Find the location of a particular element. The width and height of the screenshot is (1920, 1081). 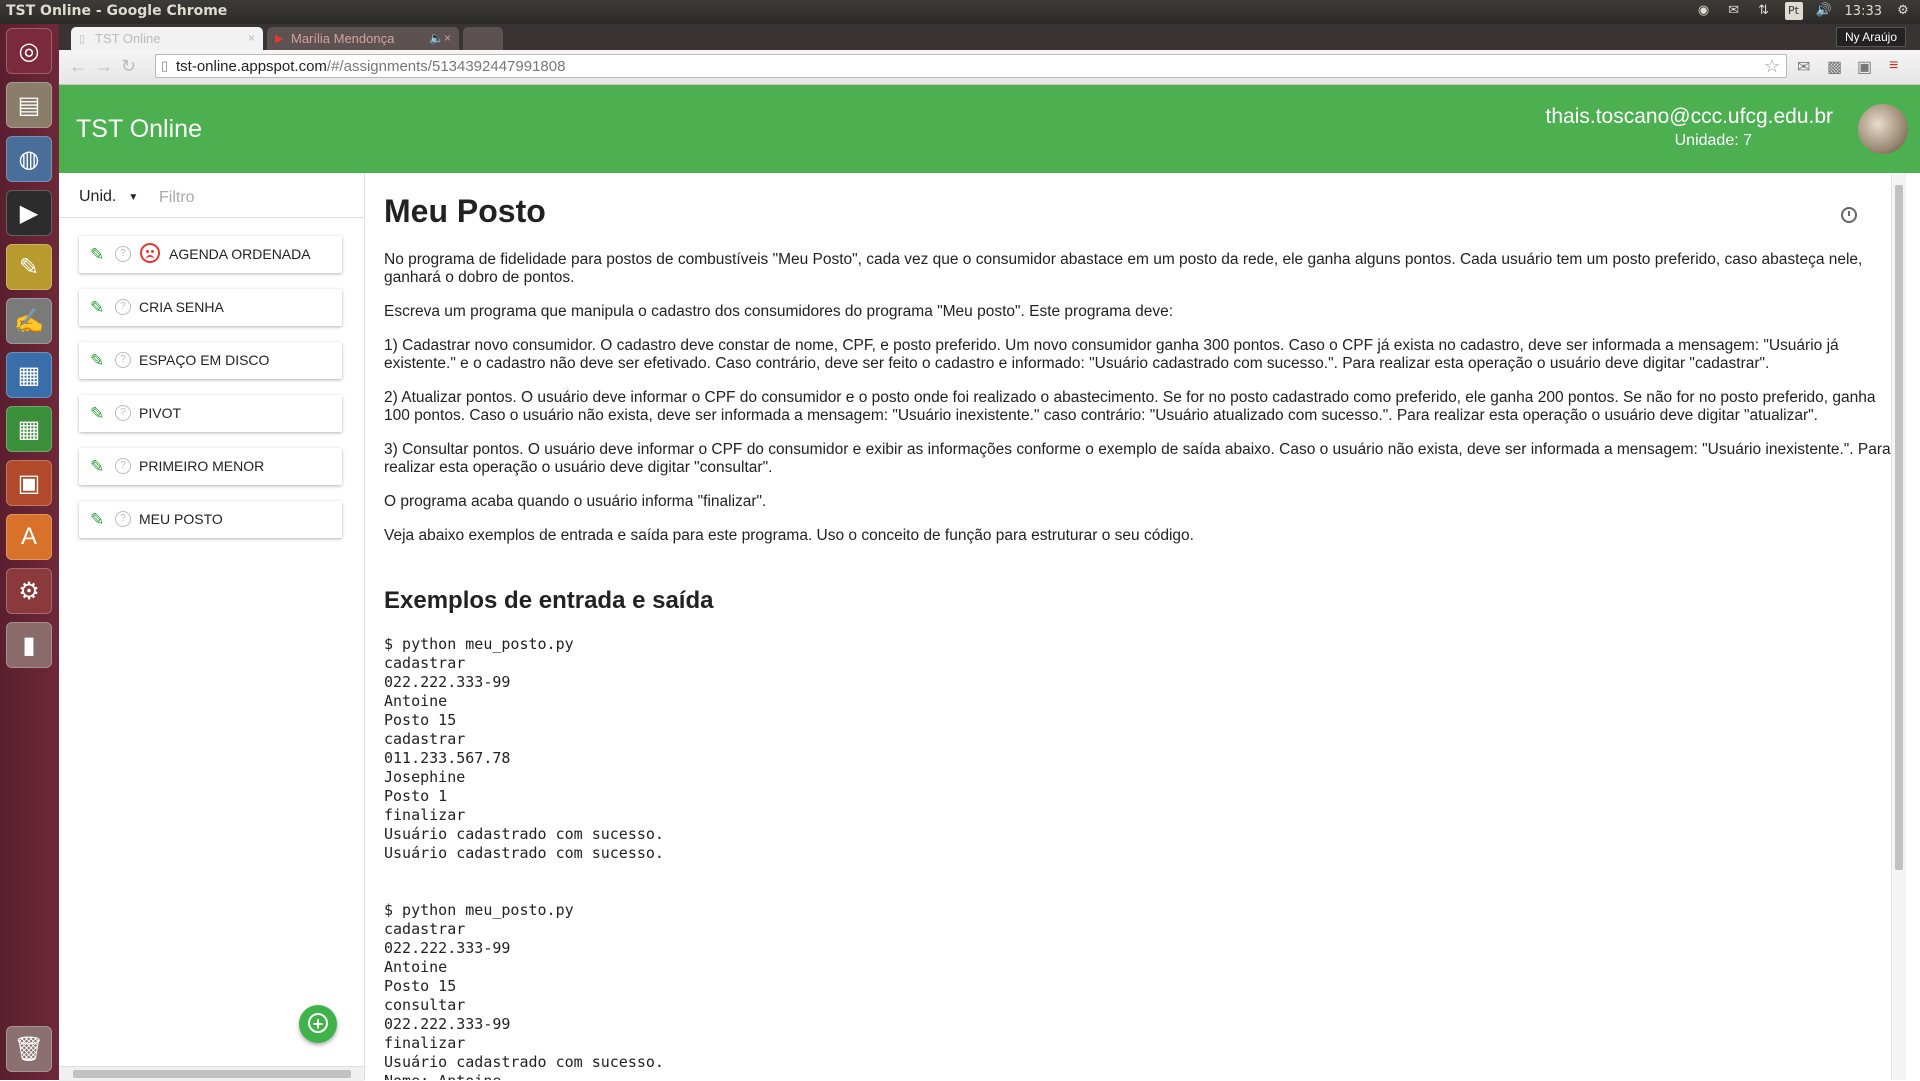

add-assignment-button: + is located at coordinates (318, 1024).